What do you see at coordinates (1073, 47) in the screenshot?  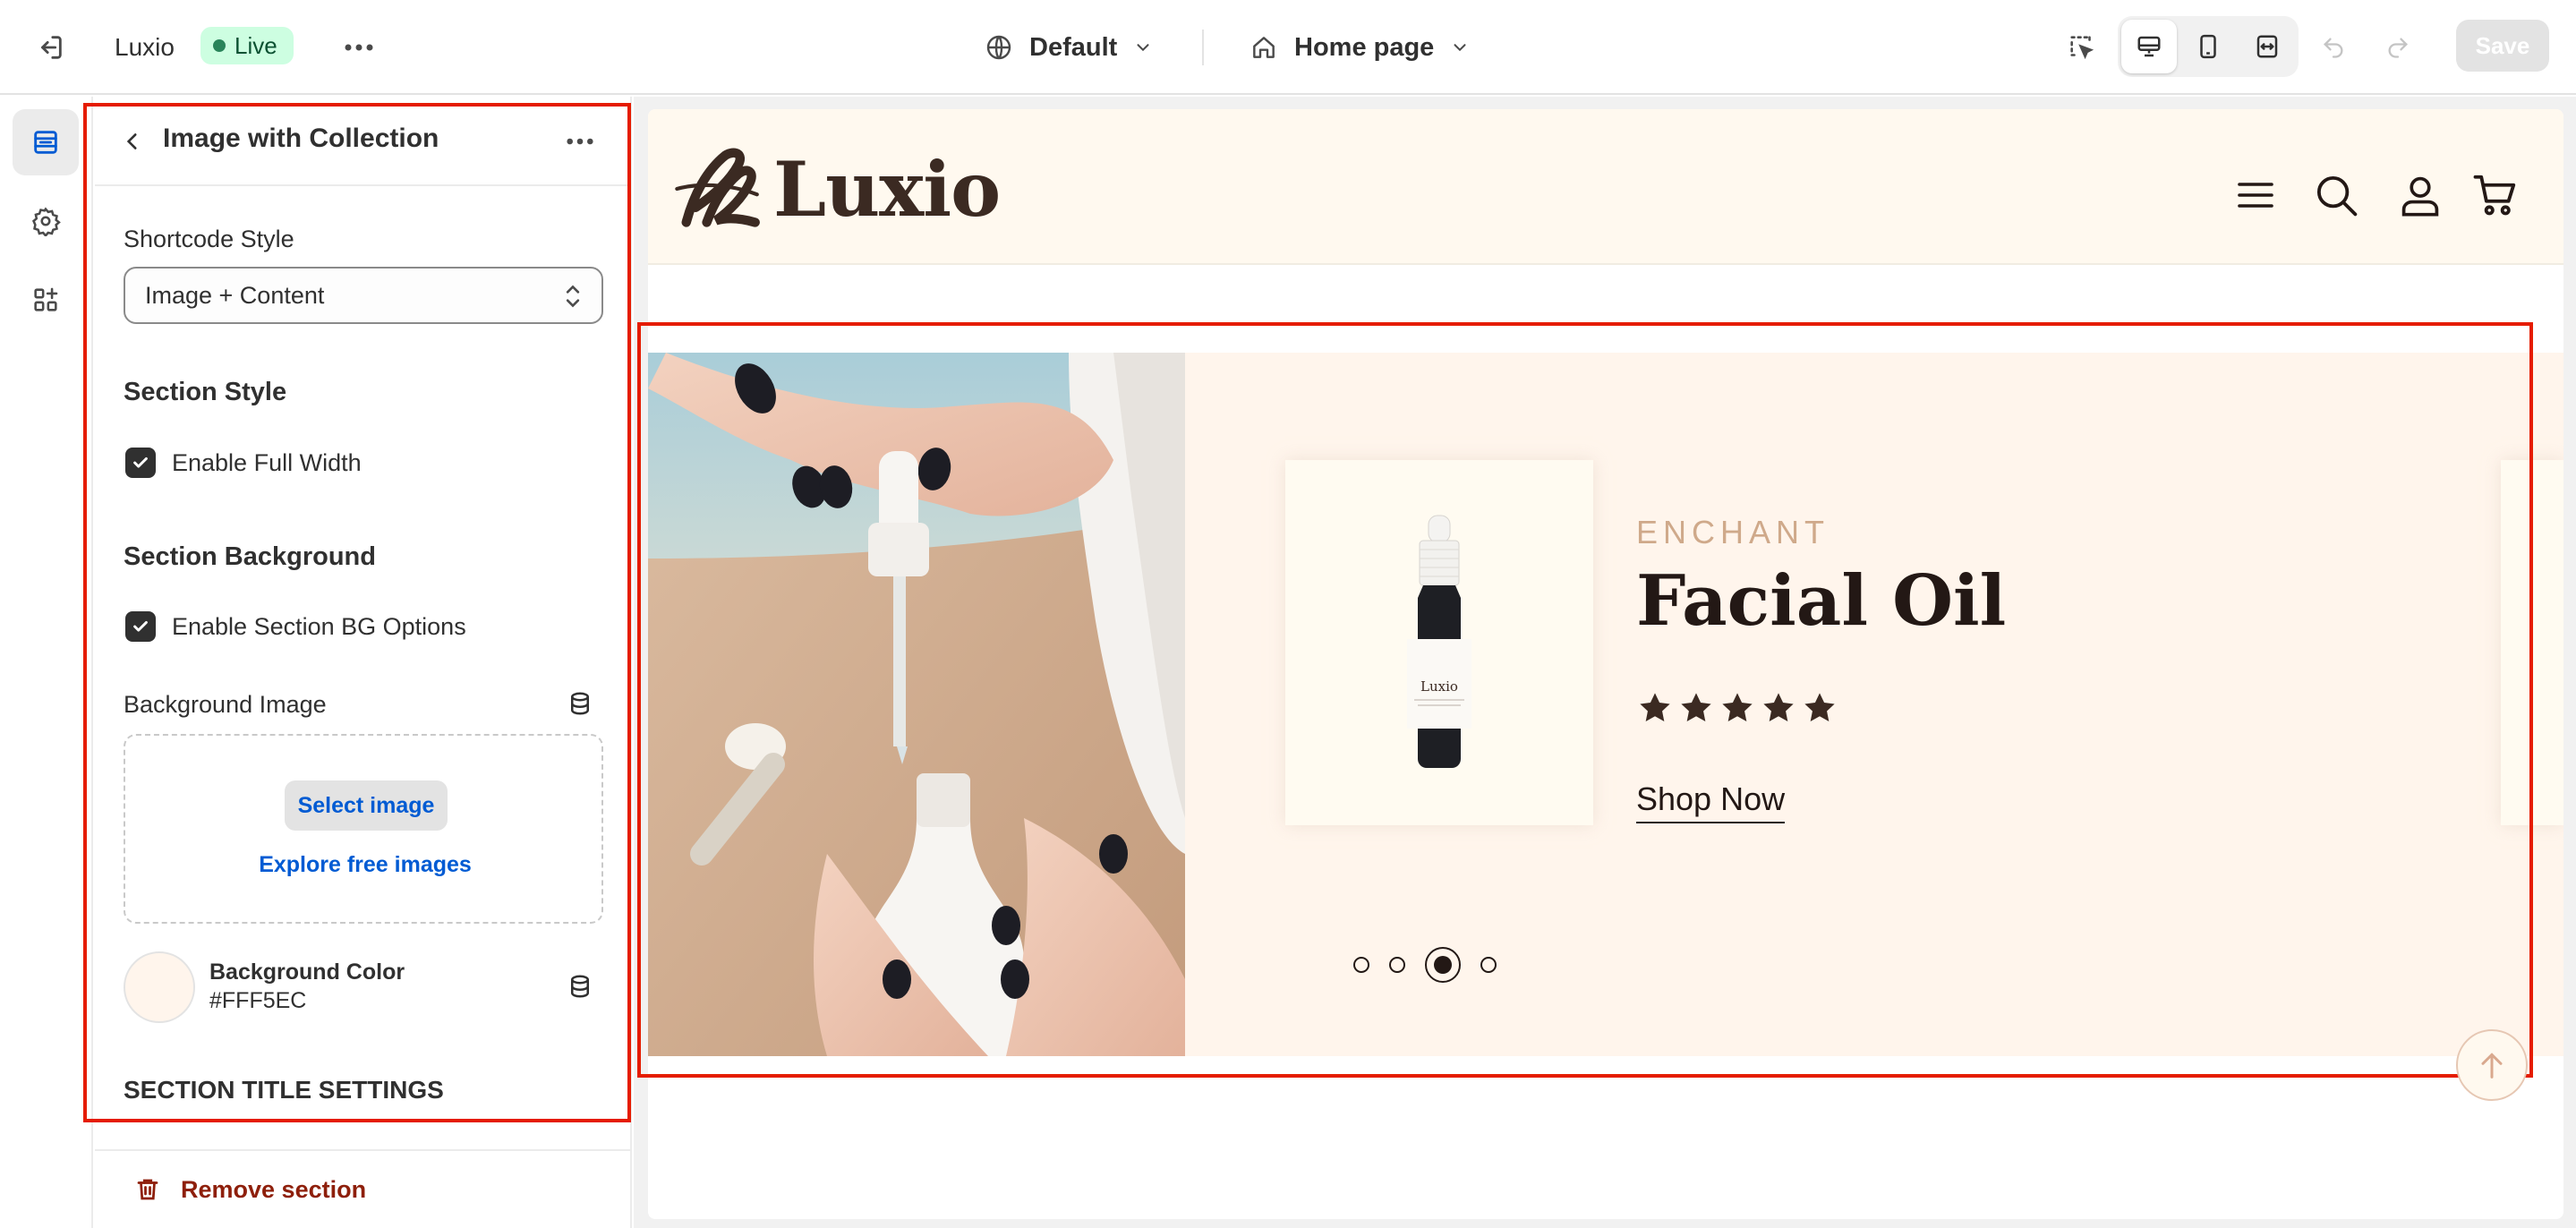 I see `theme-selector-label: Default` at bounding box center [1073, 47].